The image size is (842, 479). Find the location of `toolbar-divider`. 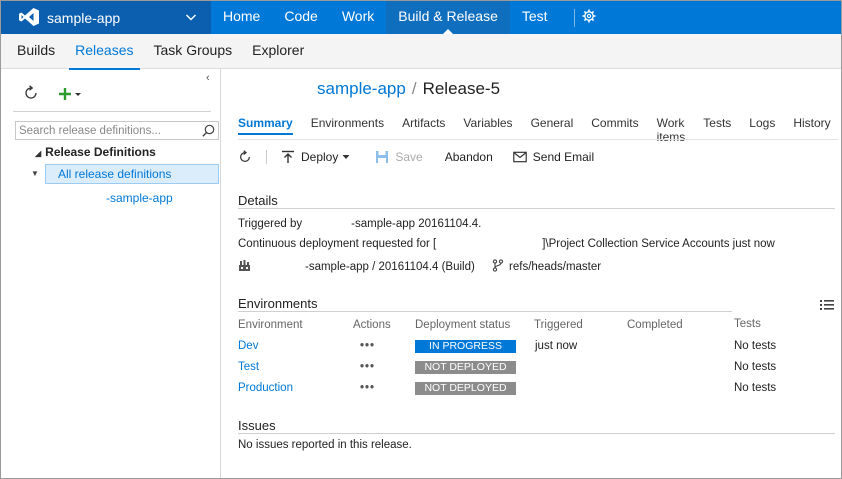

toolbar-divider is located at coordinates (112, 111).